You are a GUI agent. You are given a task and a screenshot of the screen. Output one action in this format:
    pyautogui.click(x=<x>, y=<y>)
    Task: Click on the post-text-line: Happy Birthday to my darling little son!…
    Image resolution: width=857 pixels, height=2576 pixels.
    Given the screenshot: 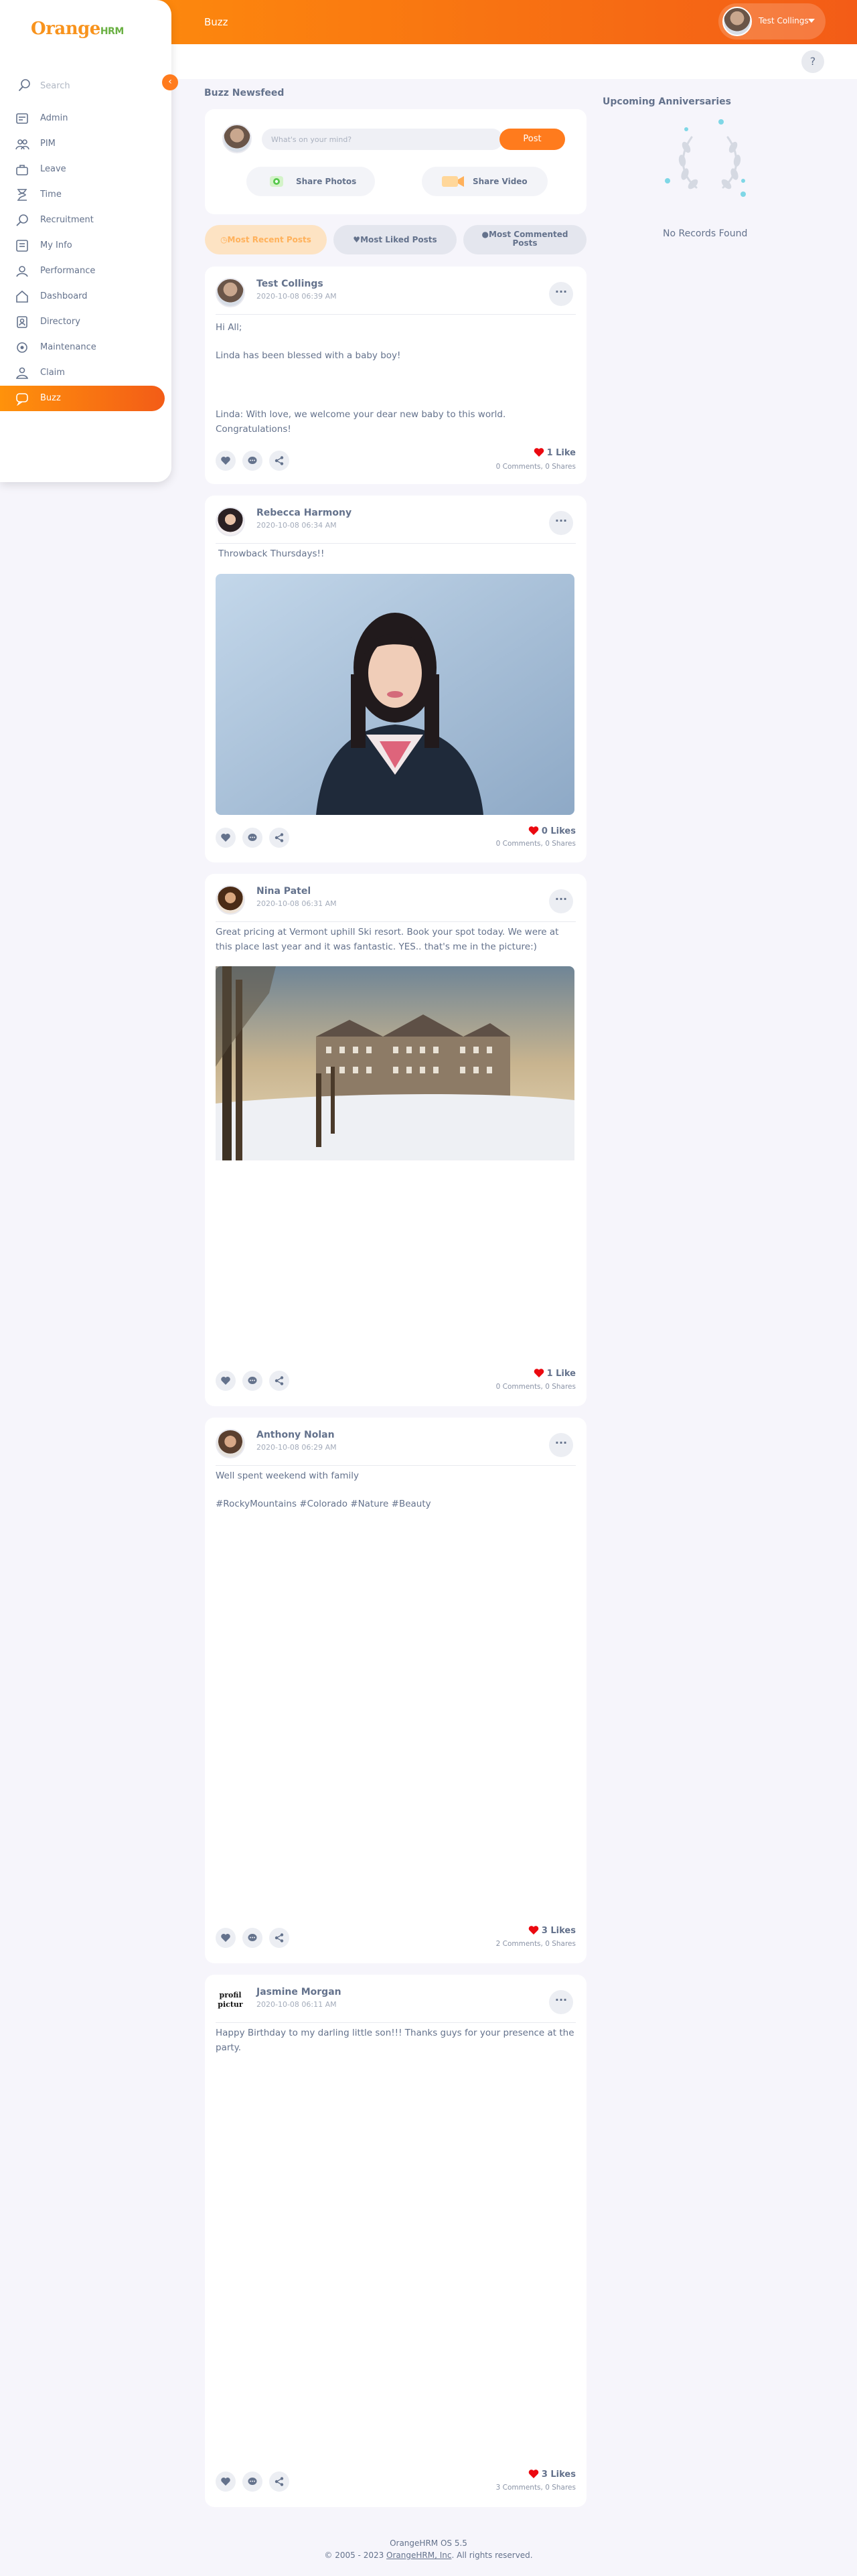 What is the action you would take?
    pyautogui.click(x=395, y=2041)
    